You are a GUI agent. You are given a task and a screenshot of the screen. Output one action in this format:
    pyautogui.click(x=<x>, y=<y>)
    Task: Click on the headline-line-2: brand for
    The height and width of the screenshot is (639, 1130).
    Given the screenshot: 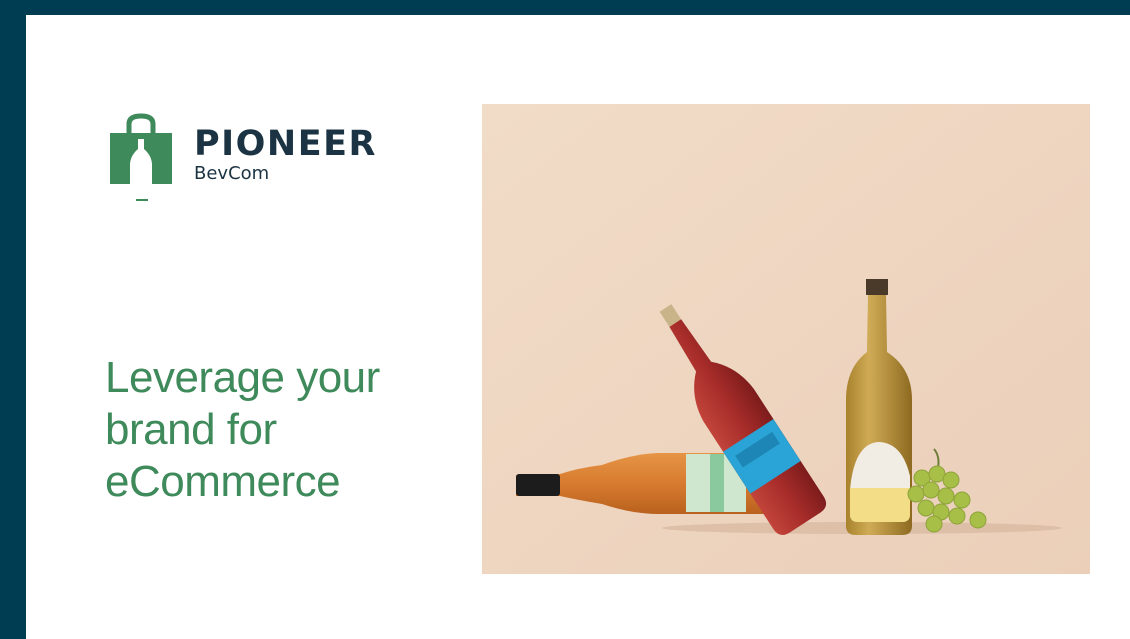 What is the action you would take?
    pyautogui.click(x=191, y=429)
    